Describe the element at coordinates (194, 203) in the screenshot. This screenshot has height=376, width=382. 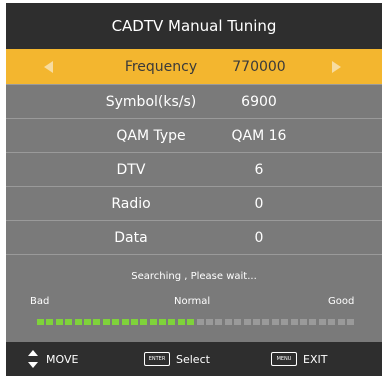
I see `radio-row: Radio 0` at that location.